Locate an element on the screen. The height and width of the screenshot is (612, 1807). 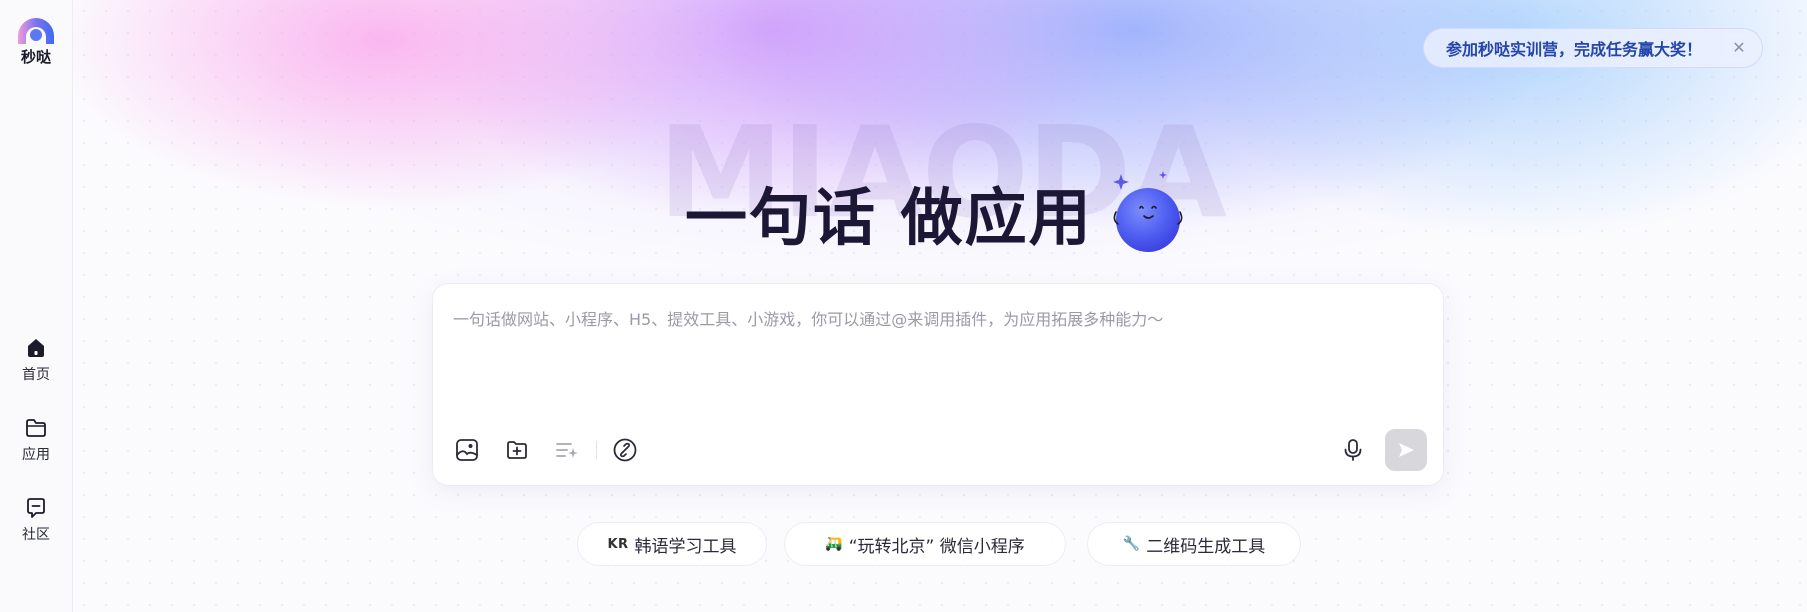
suggestion-label: 二维码生成工具 is located at coordinates (1206, 546).